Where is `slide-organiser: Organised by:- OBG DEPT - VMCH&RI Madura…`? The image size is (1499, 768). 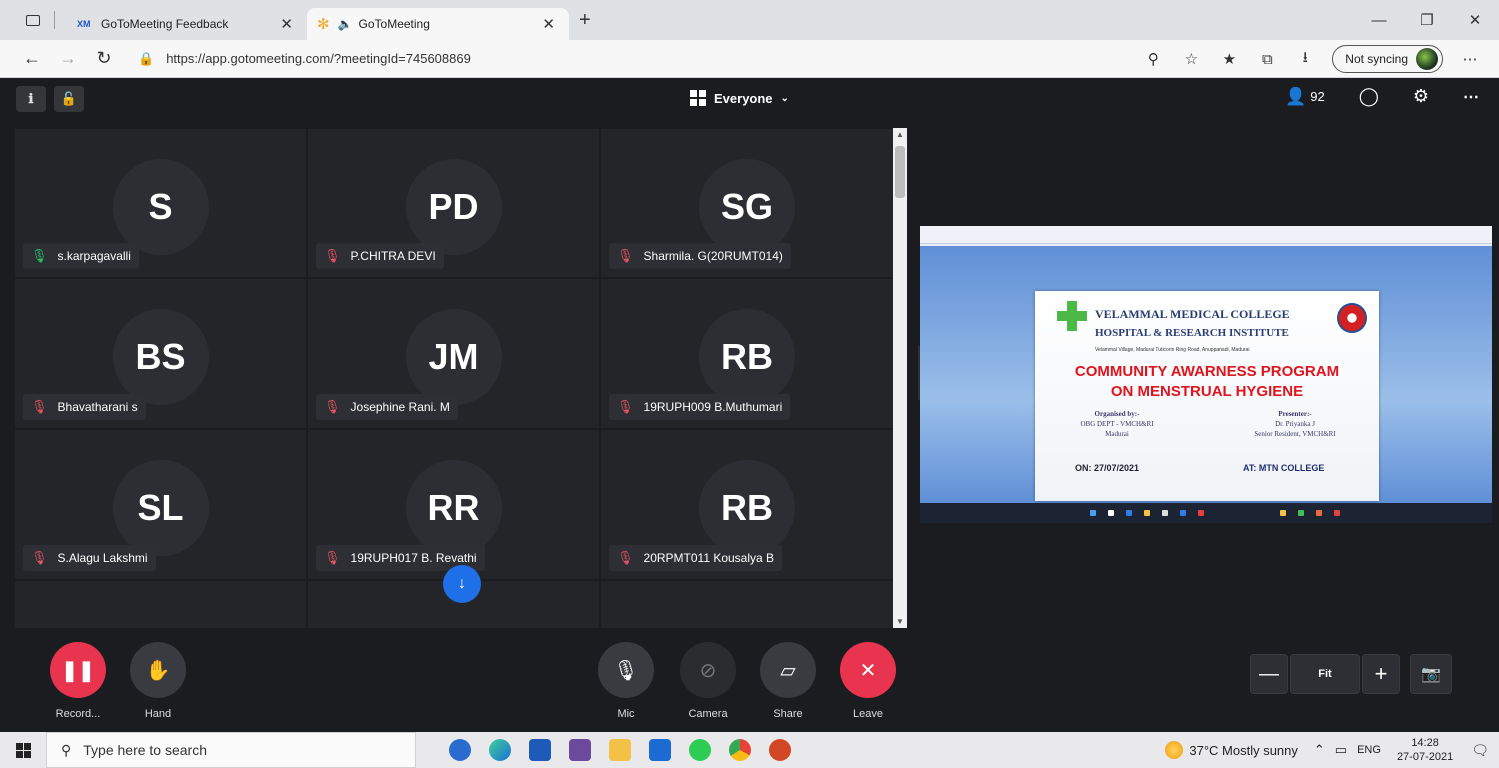 slide-organiser: Organised by:- OBG DEPT - VMCH&RI Madura… is located at coordinates (1117, 424).